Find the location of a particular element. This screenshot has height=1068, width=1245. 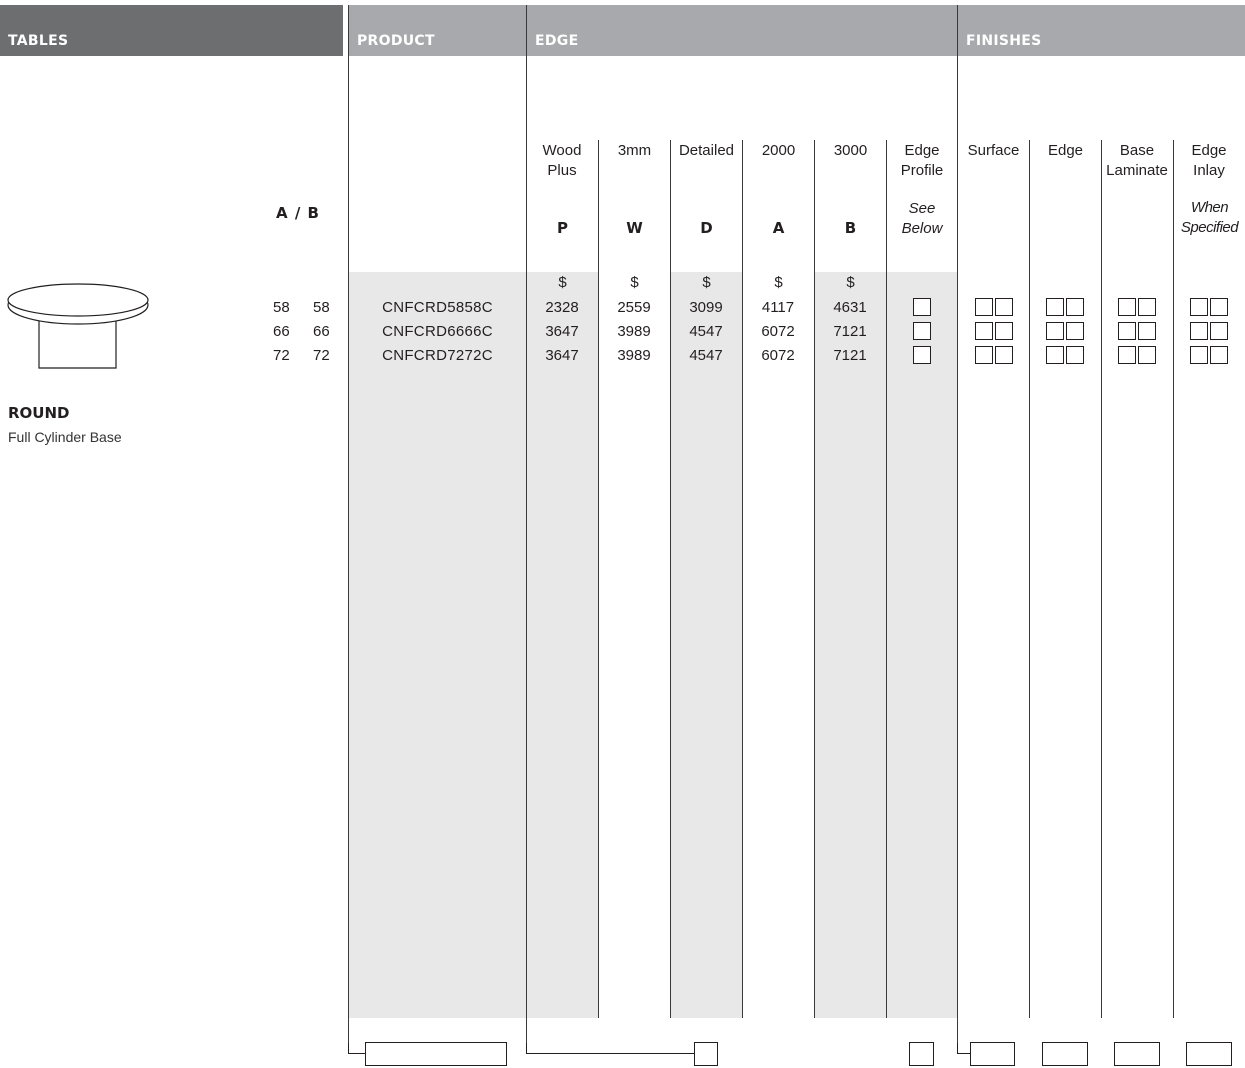

order-connector-lines is located at coordinates (659, 1048).